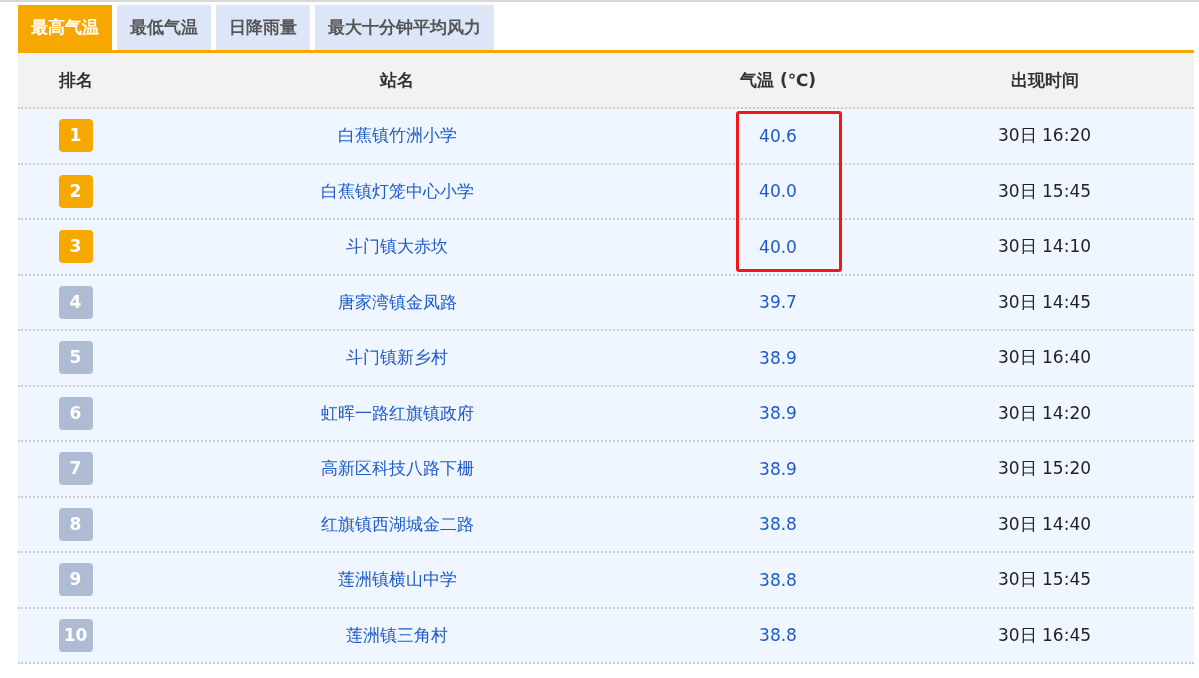  I want to click on time-text: 30日 14:40, so click(1044, 524).